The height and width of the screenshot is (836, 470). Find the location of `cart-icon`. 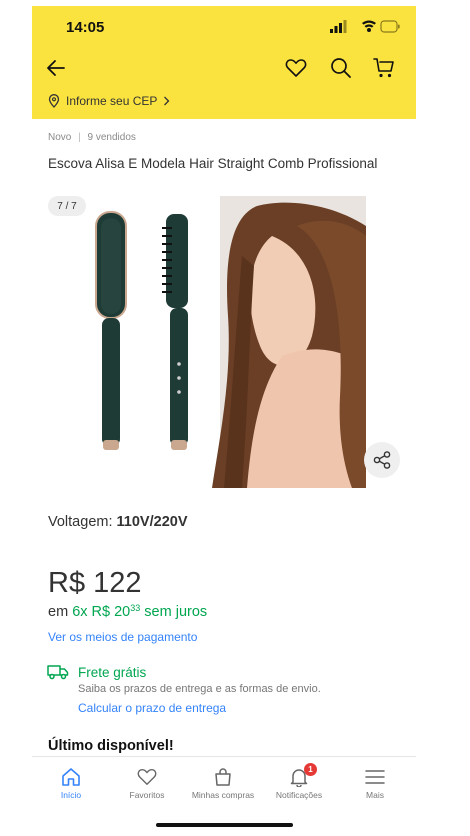

cart-icon is located at coordinates (383, 68).